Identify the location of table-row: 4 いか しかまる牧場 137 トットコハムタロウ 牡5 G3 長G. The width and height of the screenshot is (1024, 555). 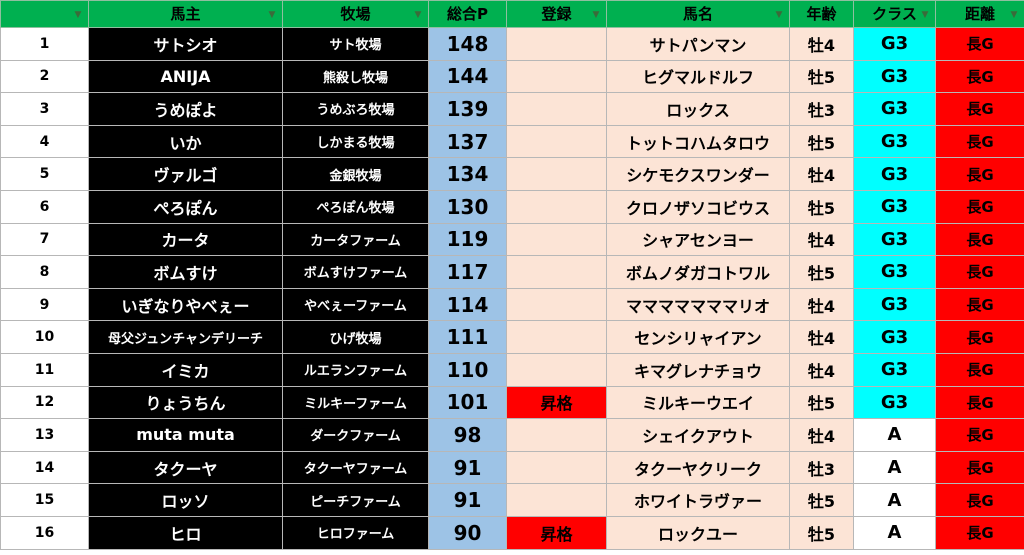
(512, 141).